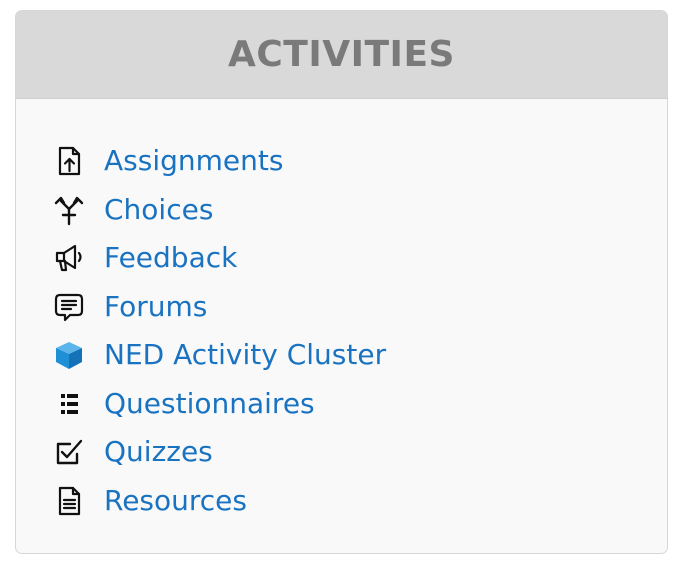 This screenshot has width=688, height=569. I want to click on block-header: ACTIVITIES, so click(341, 55).